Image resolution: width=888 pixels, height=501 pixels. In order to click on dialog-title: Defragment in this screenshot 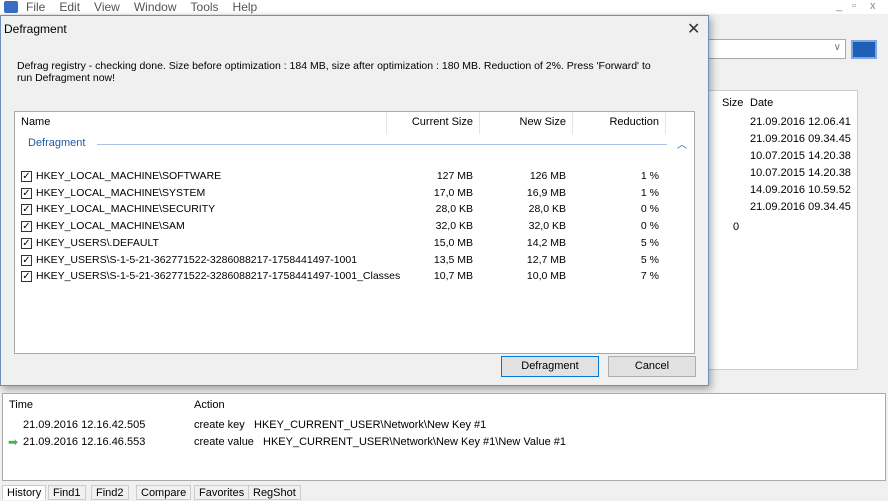, I will do `click(35, 29)`.